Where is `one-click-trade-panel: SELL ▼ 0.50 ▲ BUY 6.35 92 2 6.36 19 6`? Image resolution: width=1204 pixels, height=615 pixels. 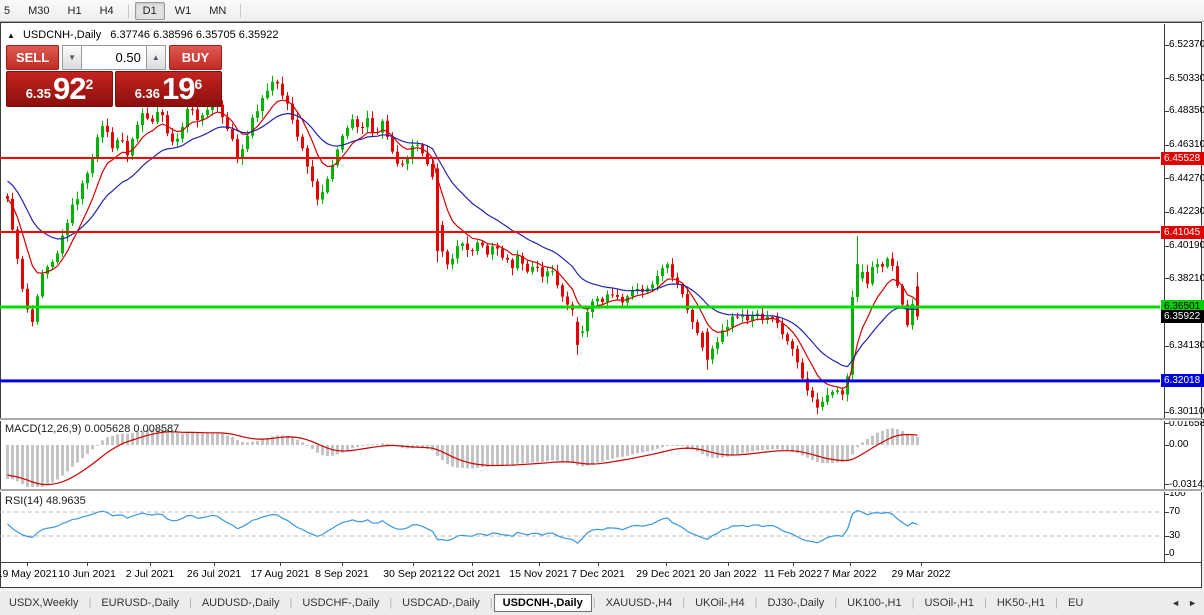
one-click-trade-panel: SELL ▼ 0.50 ▲ BUY 6.35 92 2 6.36 19 6 is located at coordinates (114, 76).